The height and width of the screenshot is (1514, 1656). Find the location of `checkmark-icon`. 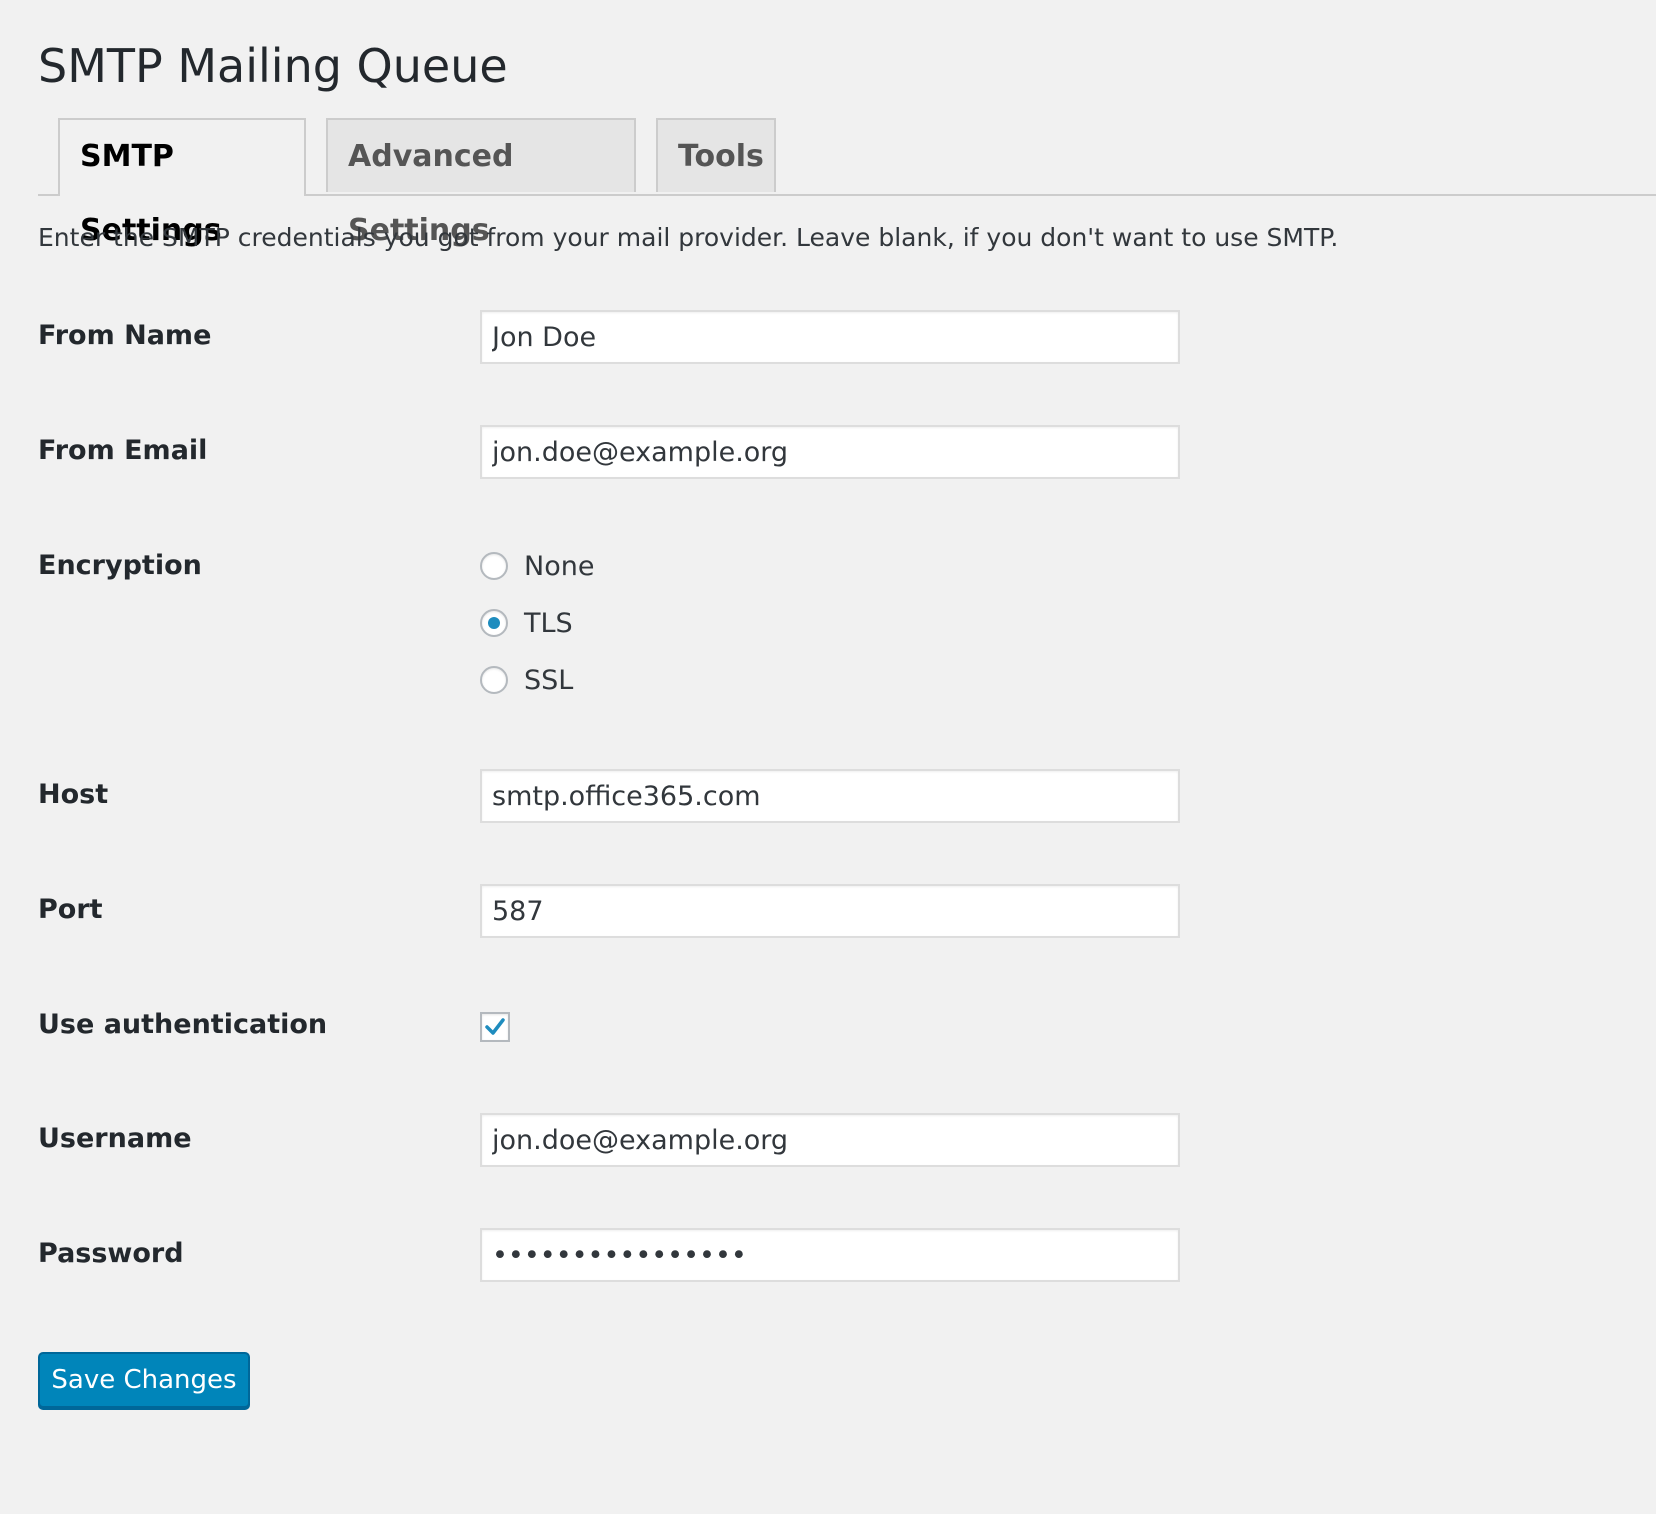

checkmark-icon is located at coordinates (495, 1026).